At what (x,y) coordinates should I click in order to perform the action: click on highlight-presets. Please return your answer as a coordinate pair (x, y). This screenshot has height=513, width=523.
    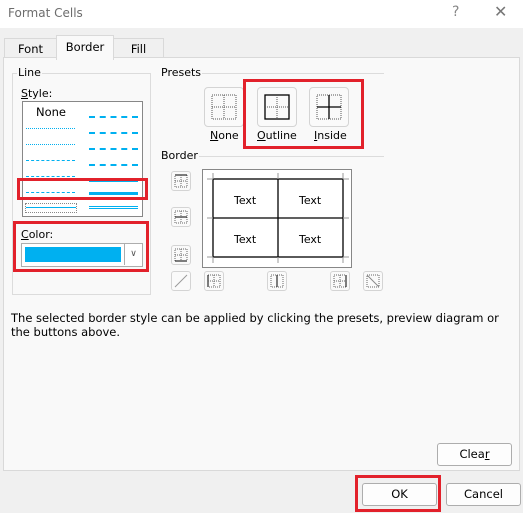
    Looking at the image, I should click on (303, 114).